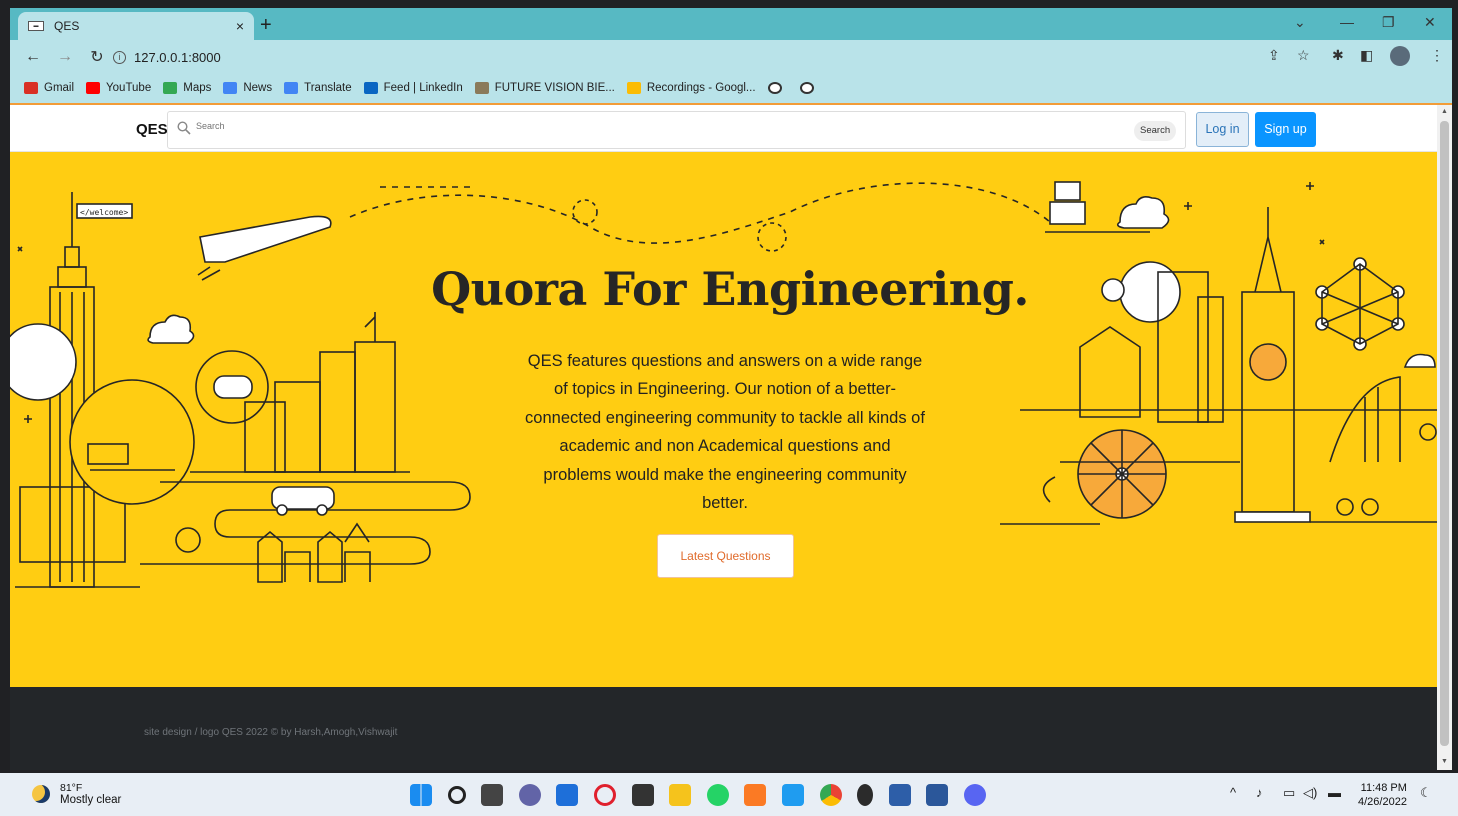  What do you see at coordinates (1259, 792) in the screenshot?
I see `microphone-icon: ♪` at bounding box center [1259, 792].